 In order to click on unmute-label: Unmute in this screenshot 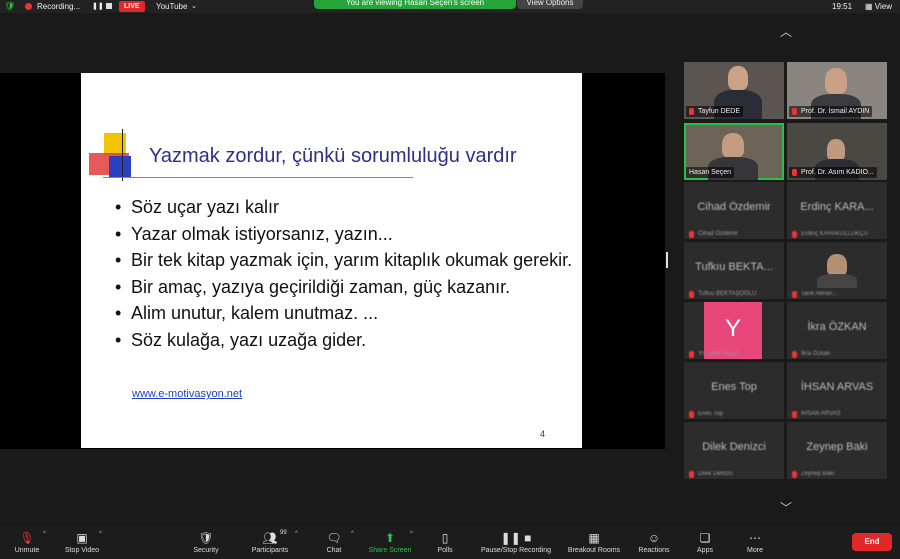, I will do `click(27, 550)`.